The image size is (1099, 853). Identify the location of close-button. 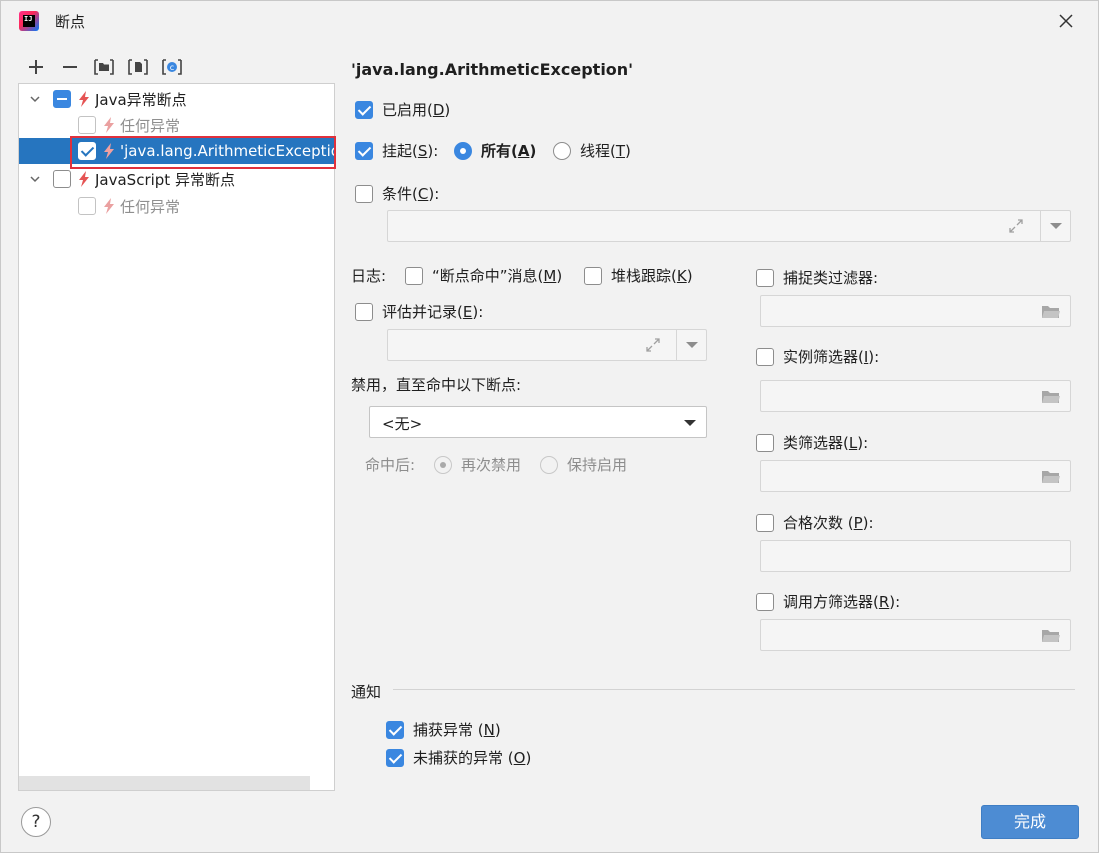
(1066, 21).